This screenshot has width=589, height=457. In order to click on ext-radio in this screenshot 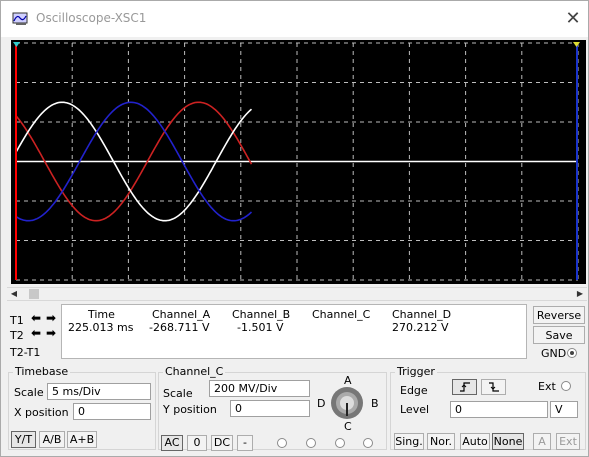, I will do `click(566, 386)`.